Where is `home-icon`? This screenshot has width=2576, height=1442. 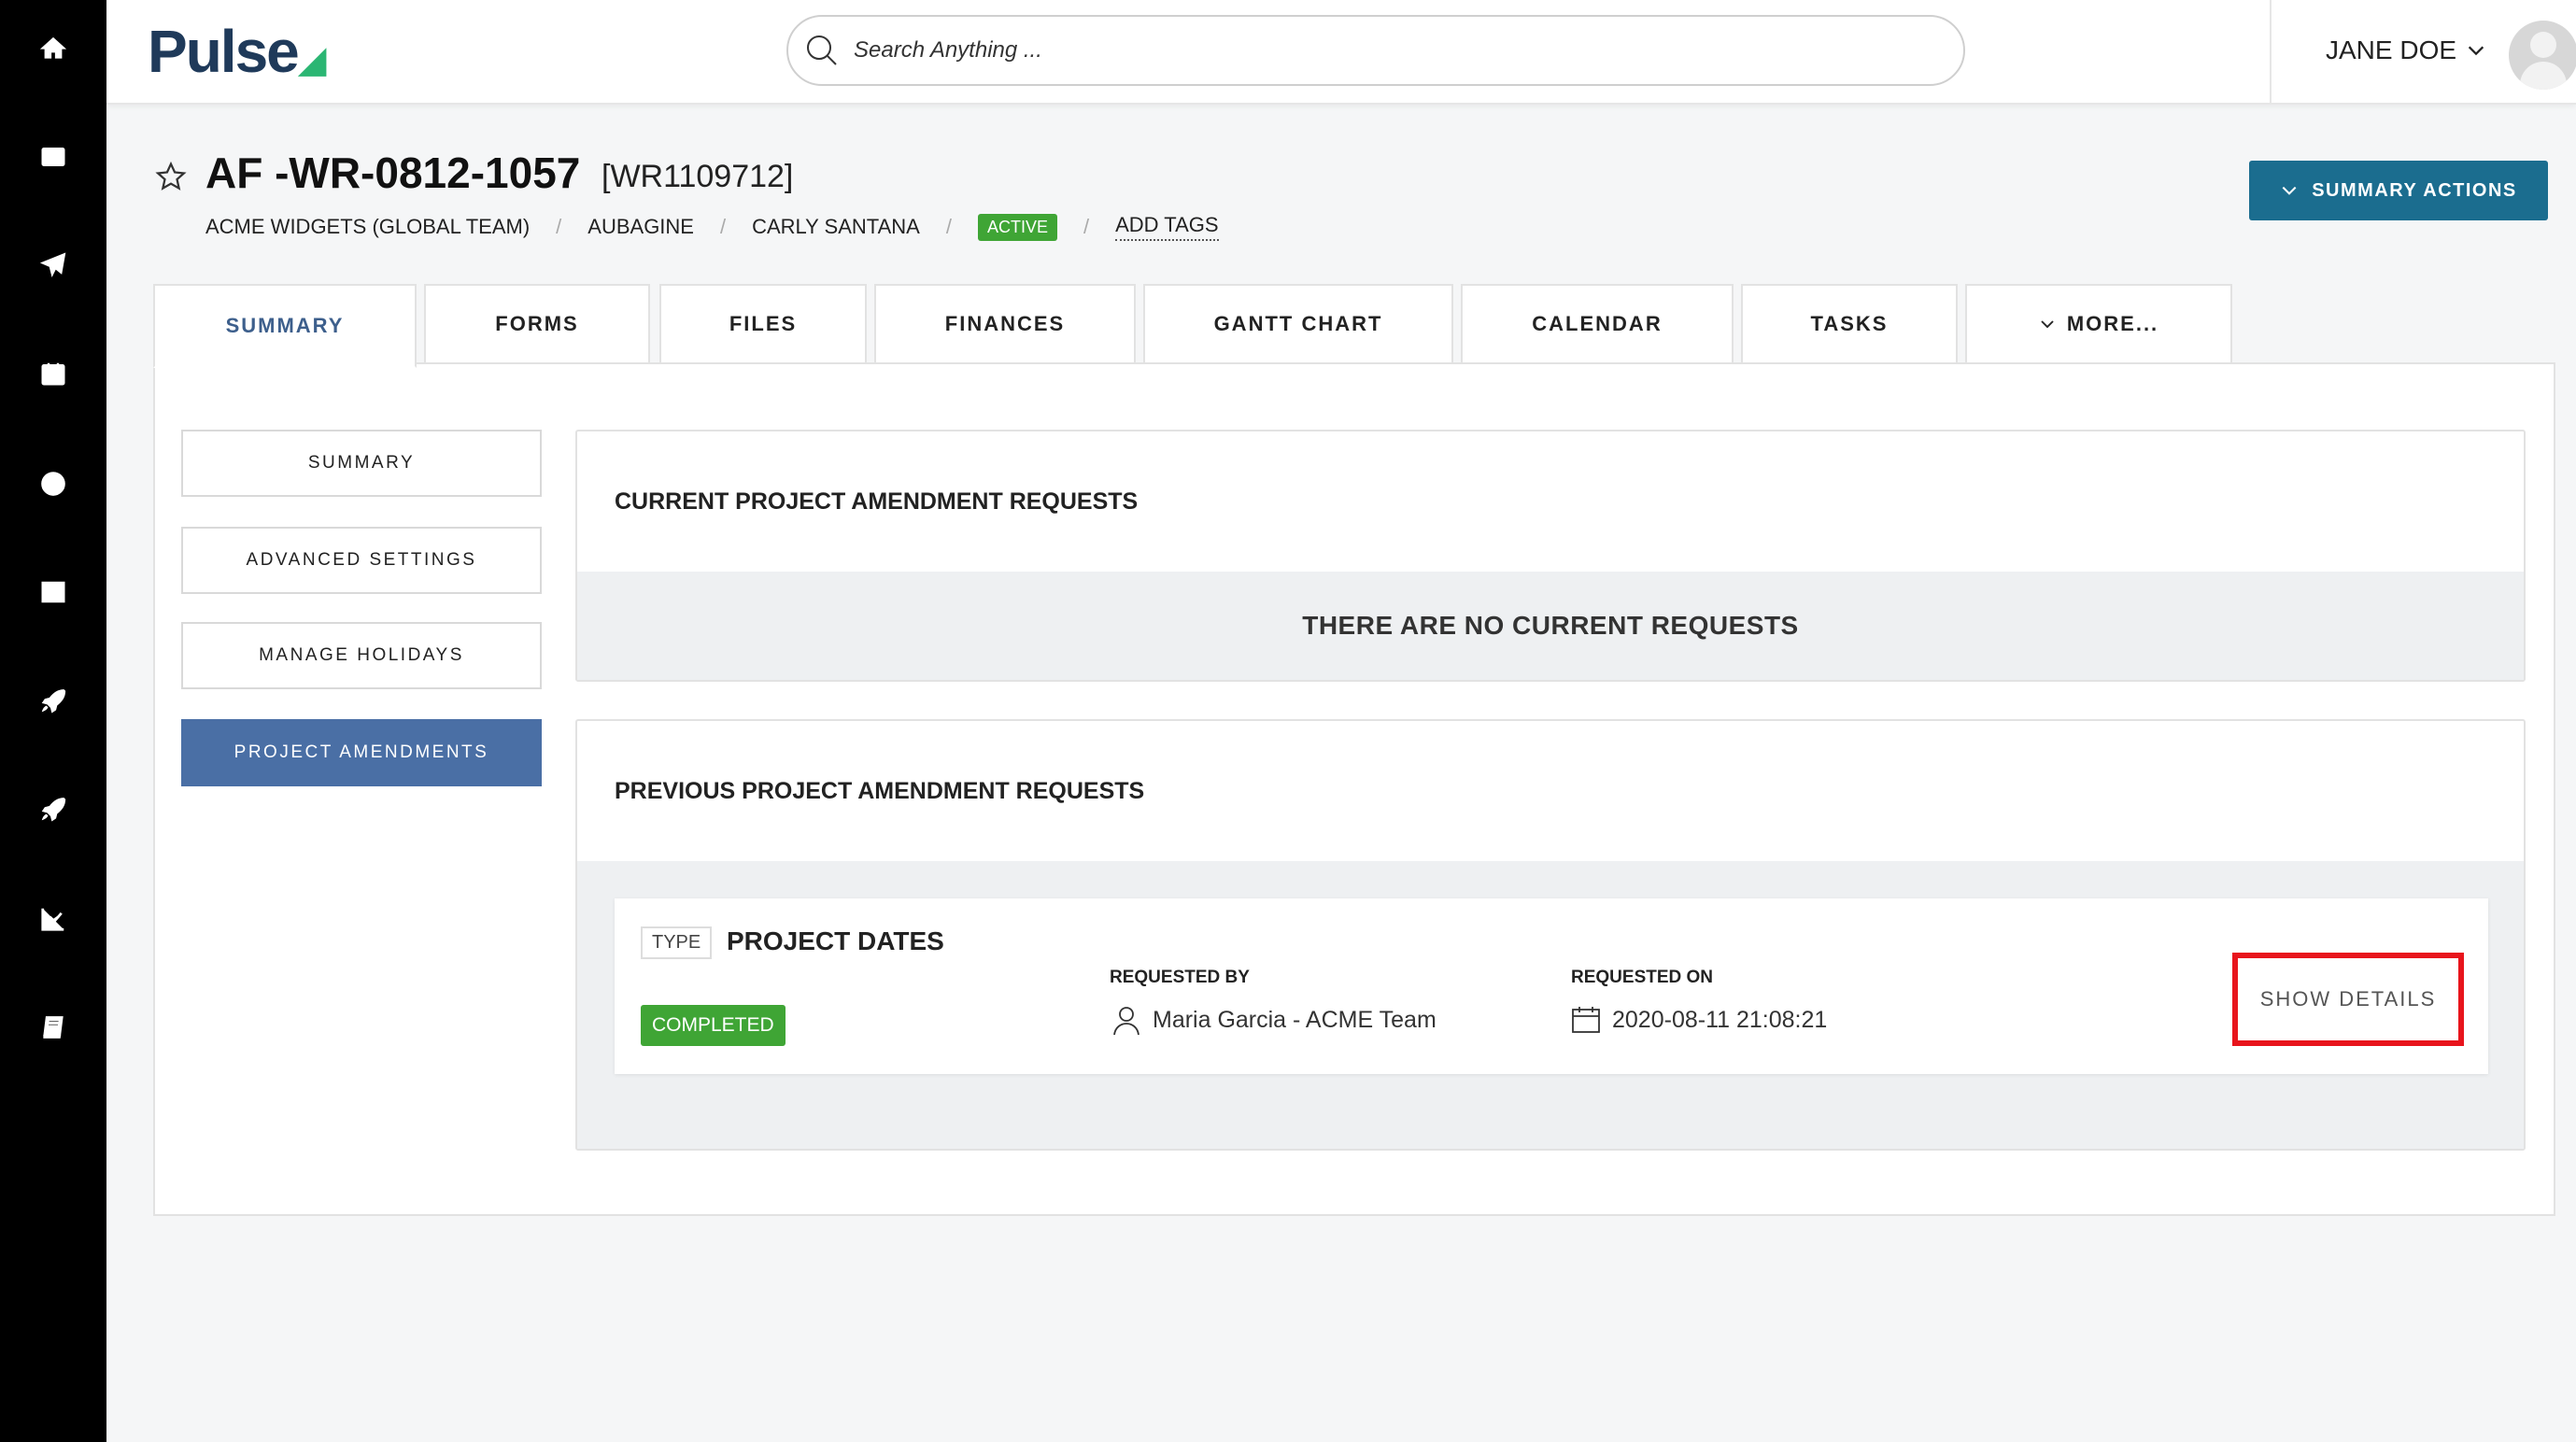
home-icon is located at coordinates (53, 49).